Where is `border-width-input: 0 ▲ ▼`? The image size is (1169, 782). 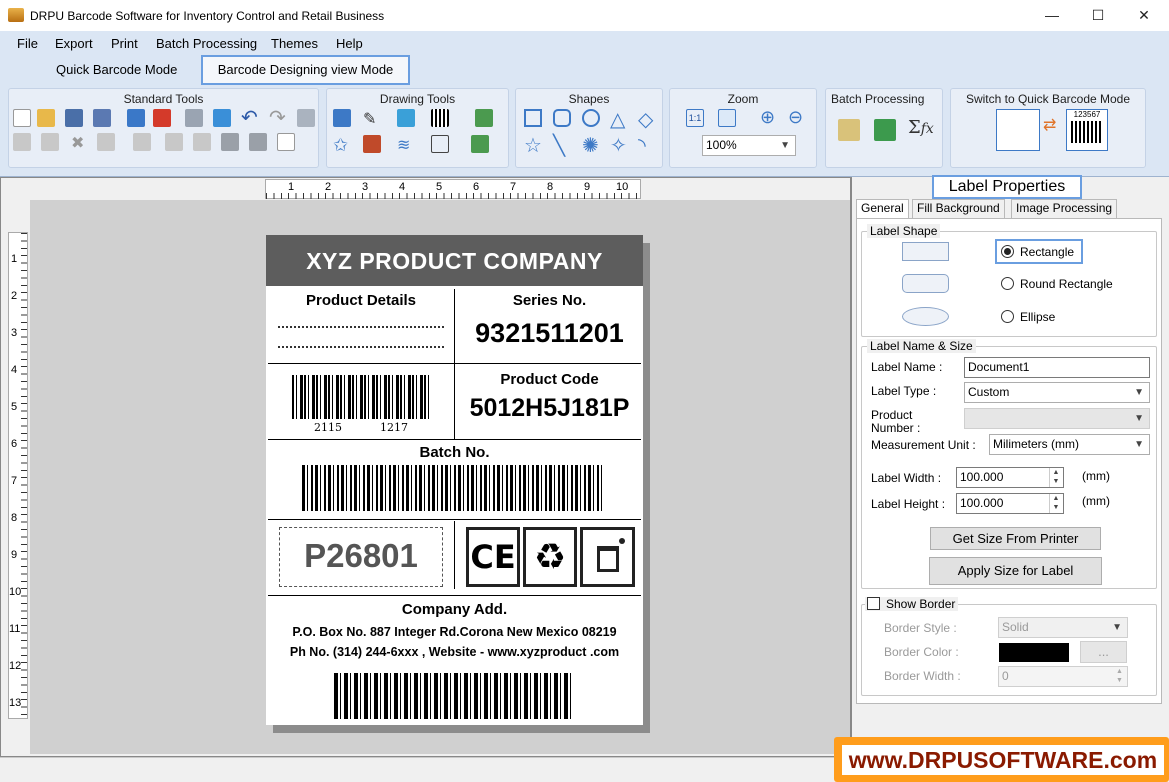
border-width-input: 0 ▲ ▼ is located at coordinates (1063, 676).